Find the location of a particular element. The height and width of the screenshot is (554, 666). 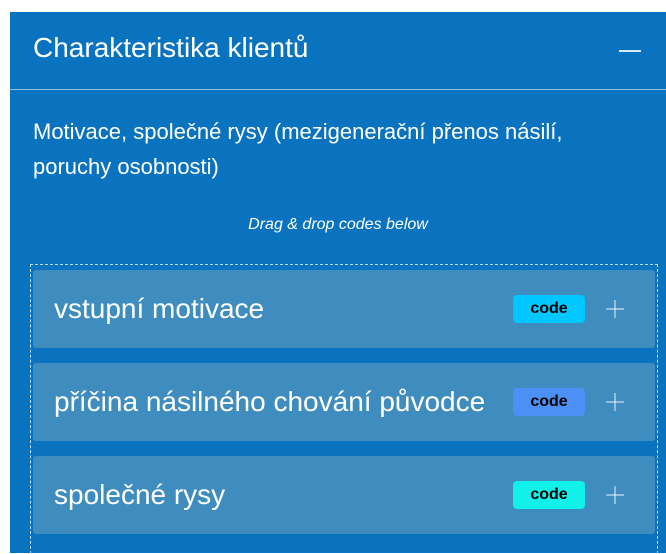

panel-header: Charakteristika klientů is located at coordinates (338, 51).